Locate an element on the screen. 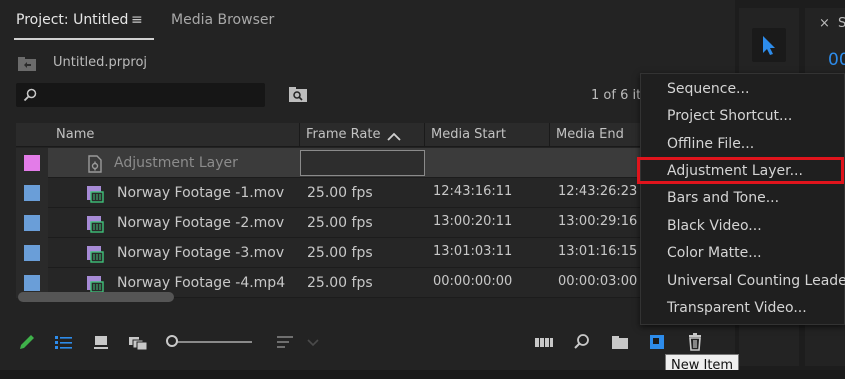 The width and height of the screenshot is (845, 379). sort-ascending-icon is located at coordinates (394, 136).